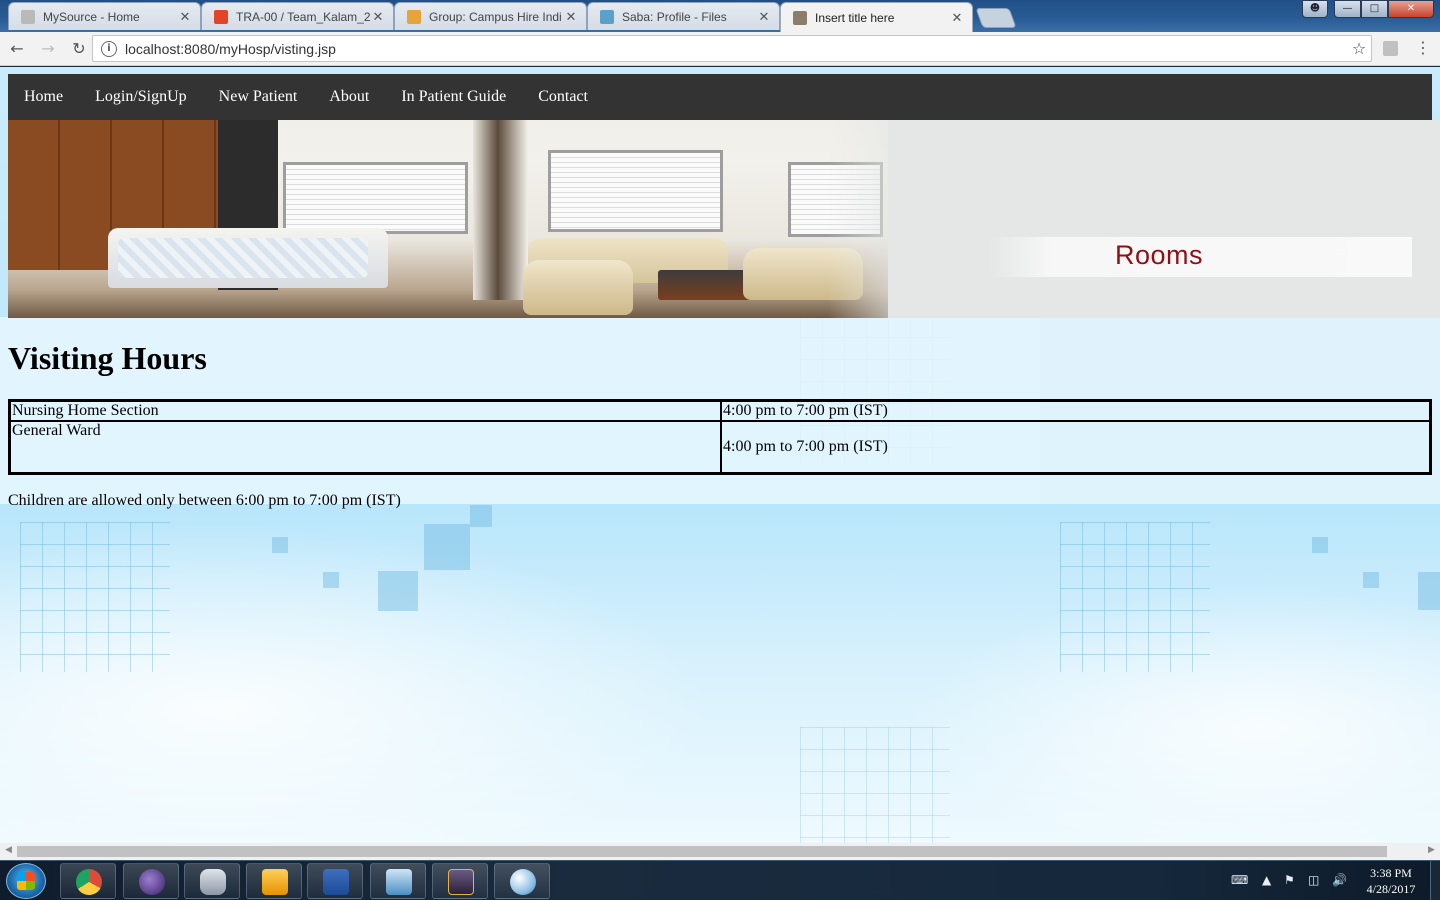  What do you see at coordinates (563, 97) in the screenshot?
I see `nav-contact: Contact` at bounding box center [563, 97].